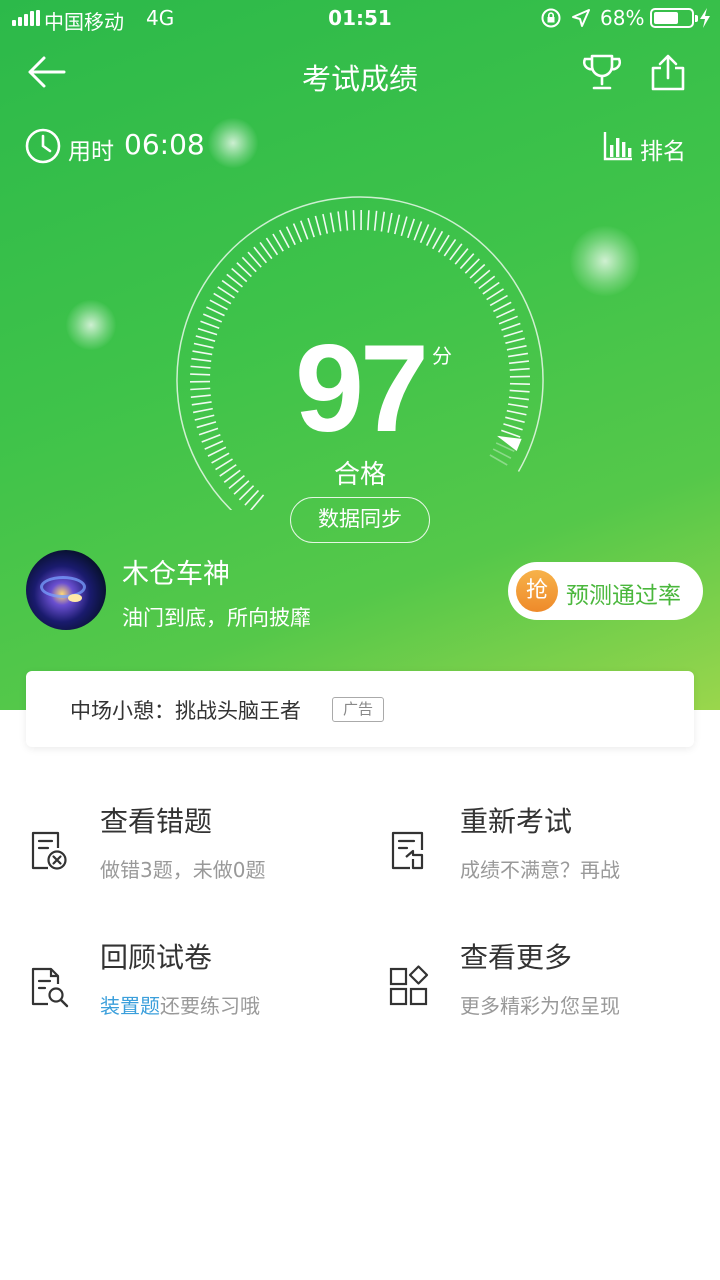 Image resolution: width=720 pixels, height=1280 pixels. I want to click on action-title: 重新考试, so click(516, 821).